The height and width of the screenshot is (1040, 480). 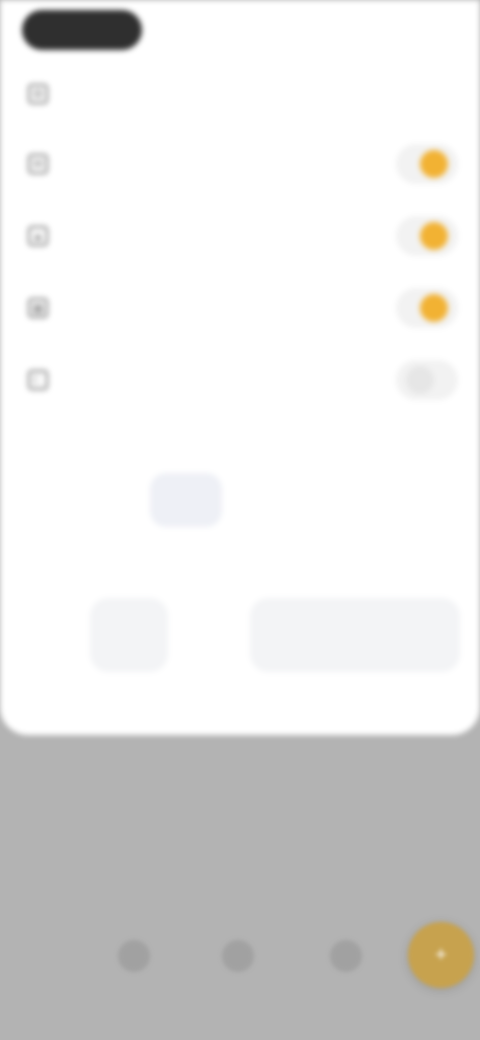 I want to click on action-button-left, so click(x=129, y=635).